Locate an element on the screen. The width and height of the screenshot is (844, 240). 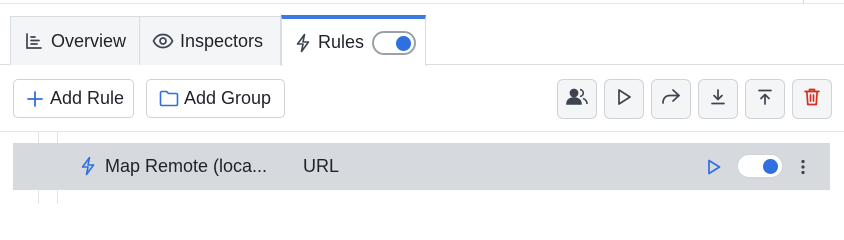
export-button is located at coordinates (718, 99).